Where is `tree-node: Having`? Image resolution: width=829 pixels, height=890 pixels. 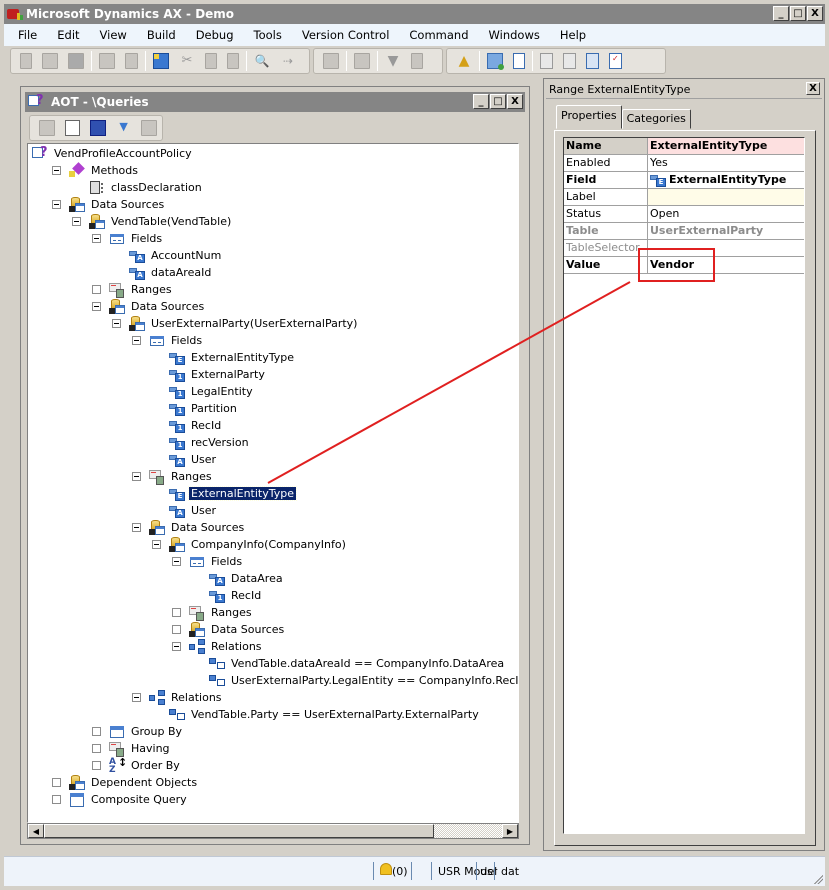
tree-node: Having is located at coordinates (132, 748).